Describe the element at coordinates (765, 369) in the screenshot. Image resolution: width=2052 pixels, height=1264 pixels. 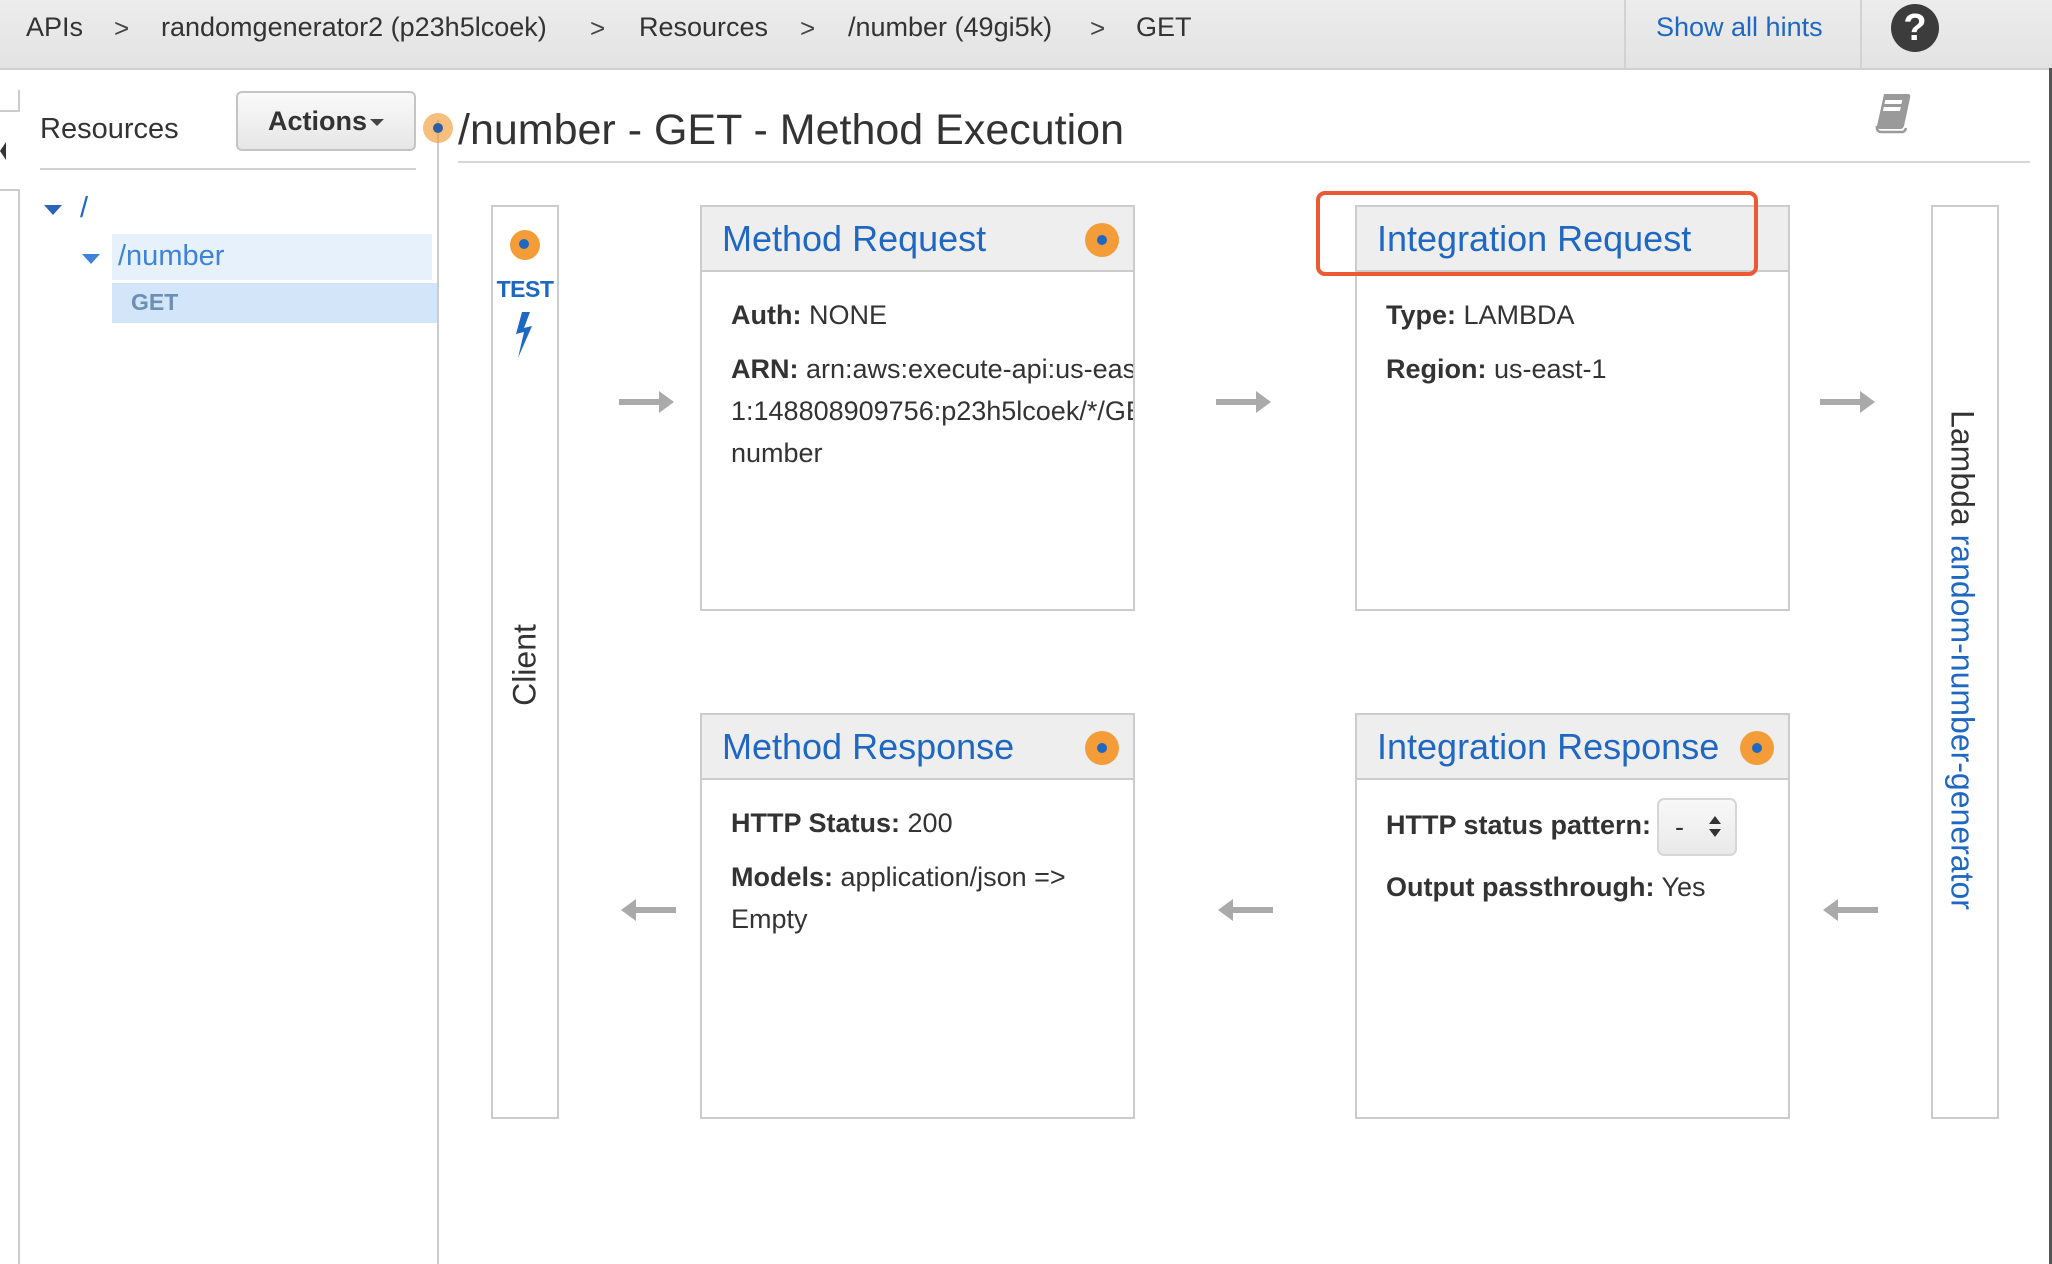
I see `arn-label: ARN:` at that location.